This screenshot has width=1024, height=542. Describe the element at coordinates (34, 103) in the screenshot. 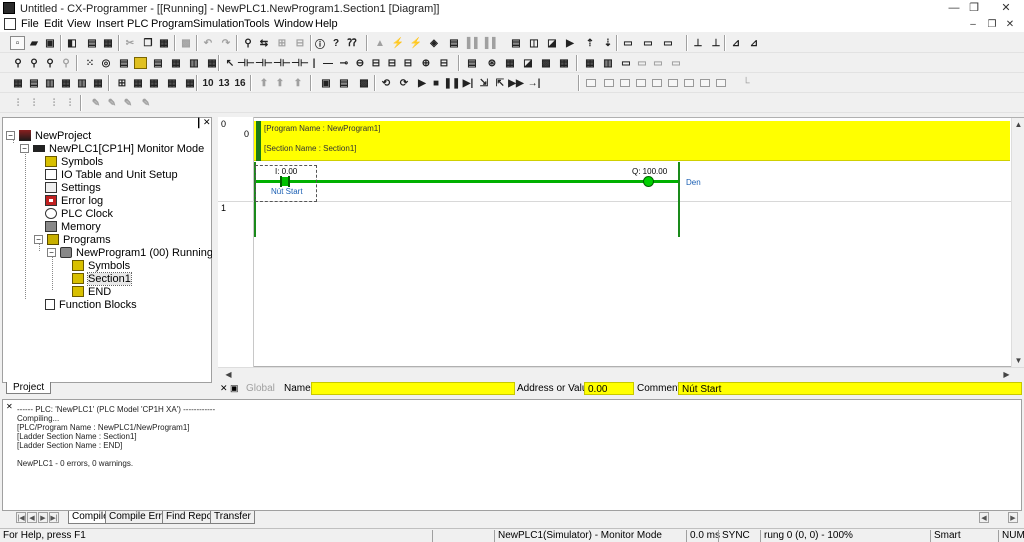

I see `sfc-transition-icon: ⫶` at that location.